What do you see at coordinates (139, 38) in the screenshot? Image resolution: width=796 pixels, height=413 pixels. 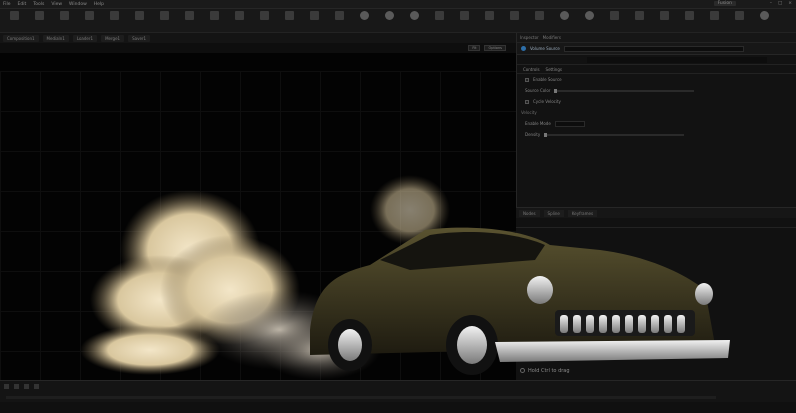 I see `tab-saver: Saver1` at bounding box center [139, 38].